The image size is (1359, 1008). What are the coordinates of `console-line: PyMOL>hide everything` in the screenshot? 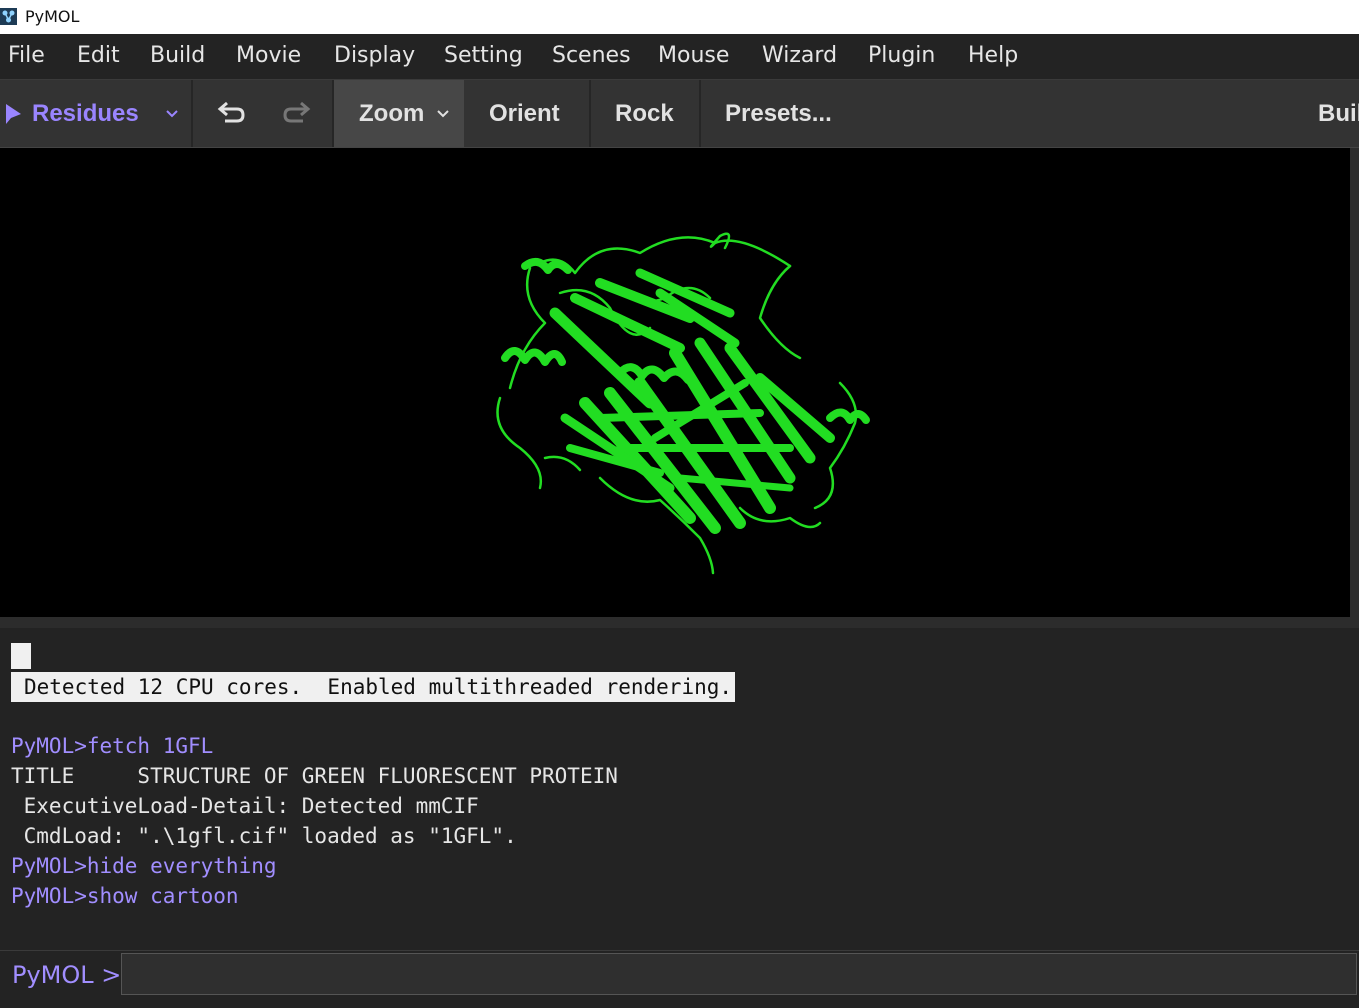 It's located at (144, 866).